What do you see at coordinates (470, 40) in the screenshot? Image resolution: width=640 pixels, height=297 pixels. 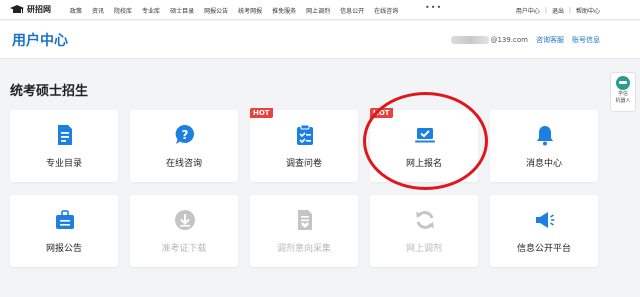 I see `email-redacted` at bounding box center [470, 40].